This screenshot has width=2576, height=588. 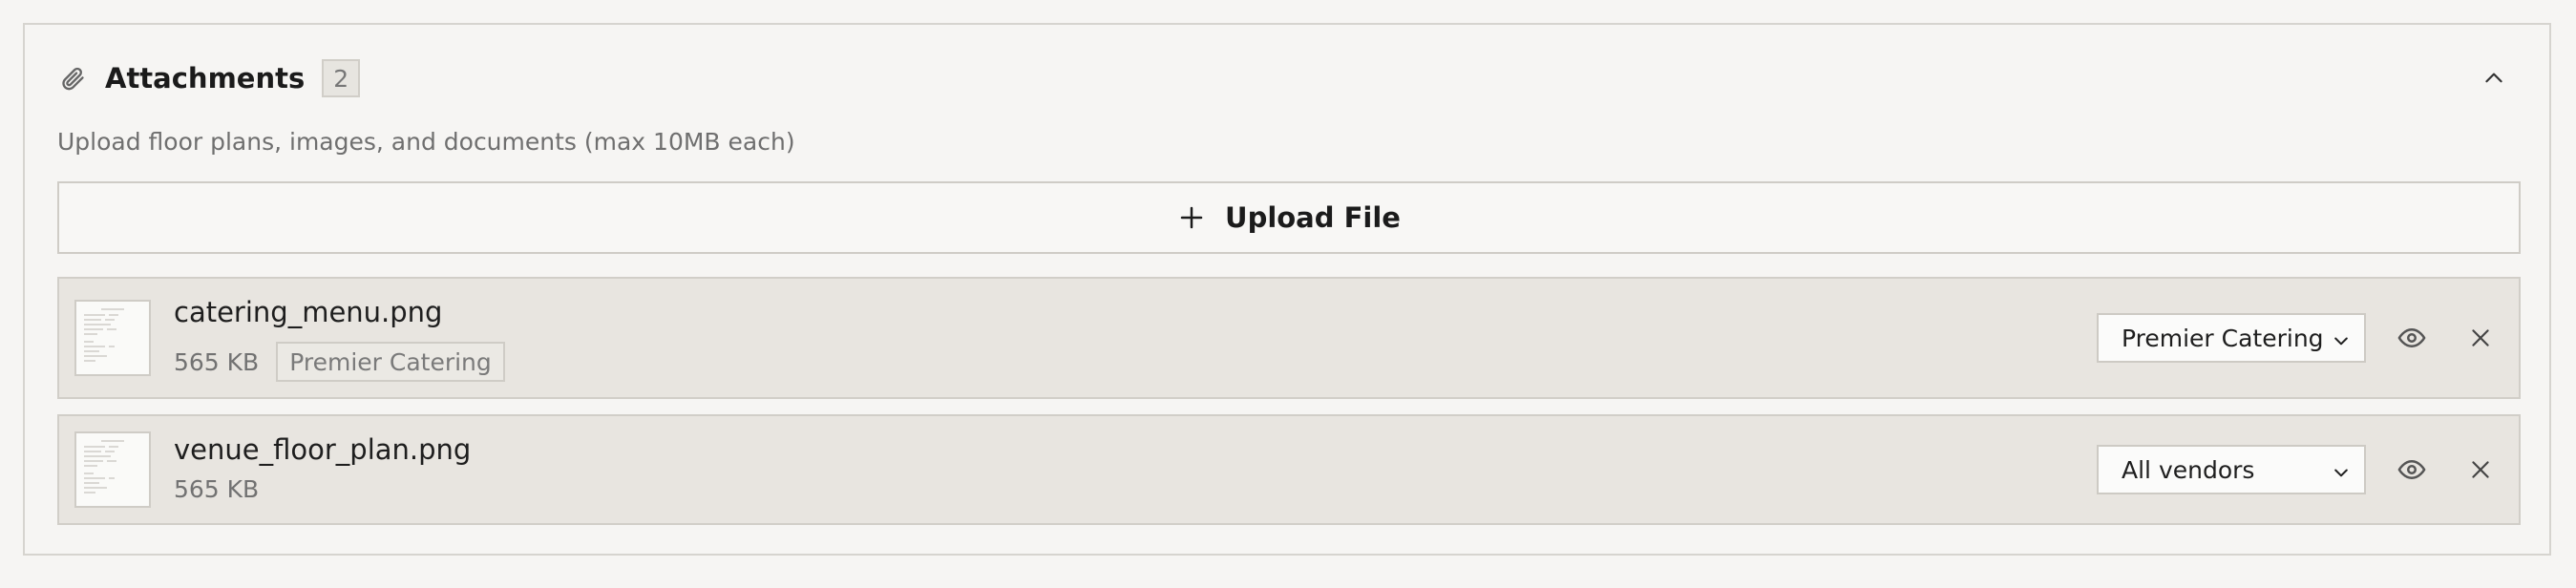 I want to click on section-title: Attachments, so click(x=205, y=78).